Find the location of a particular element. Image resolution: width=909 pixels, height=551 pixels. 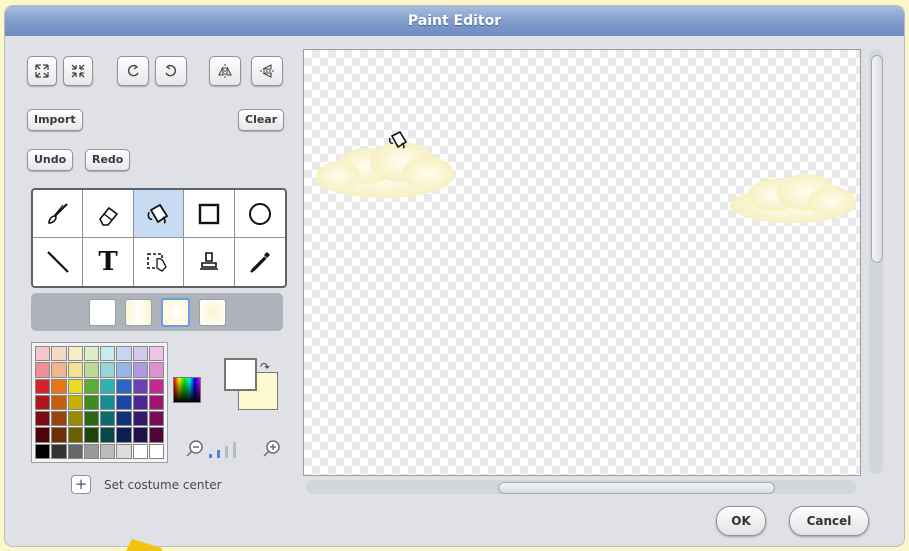

set-costume-center-button: + is located at coordinates (81, 484).